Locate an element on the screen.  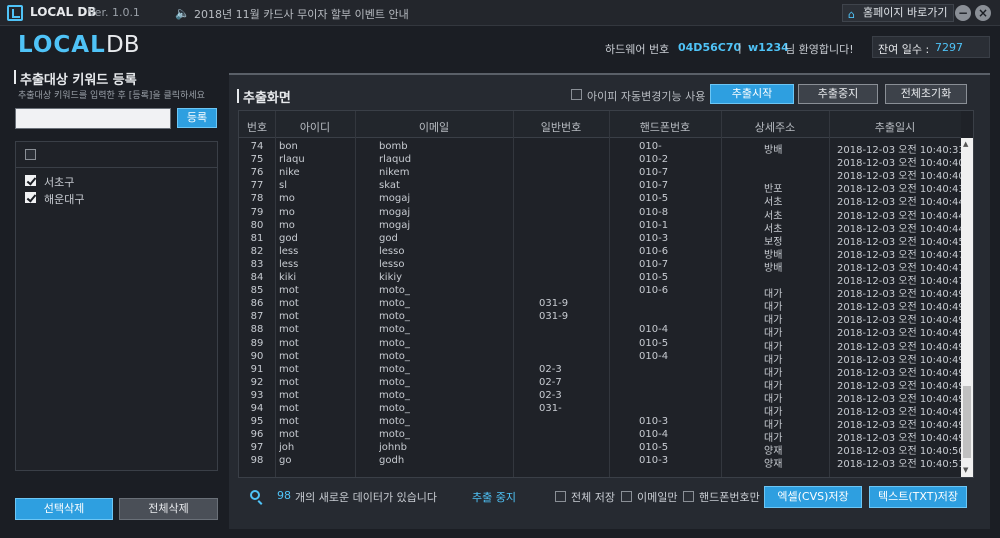
extraction-title: 추출화면 is located at coordinates (267, 98).